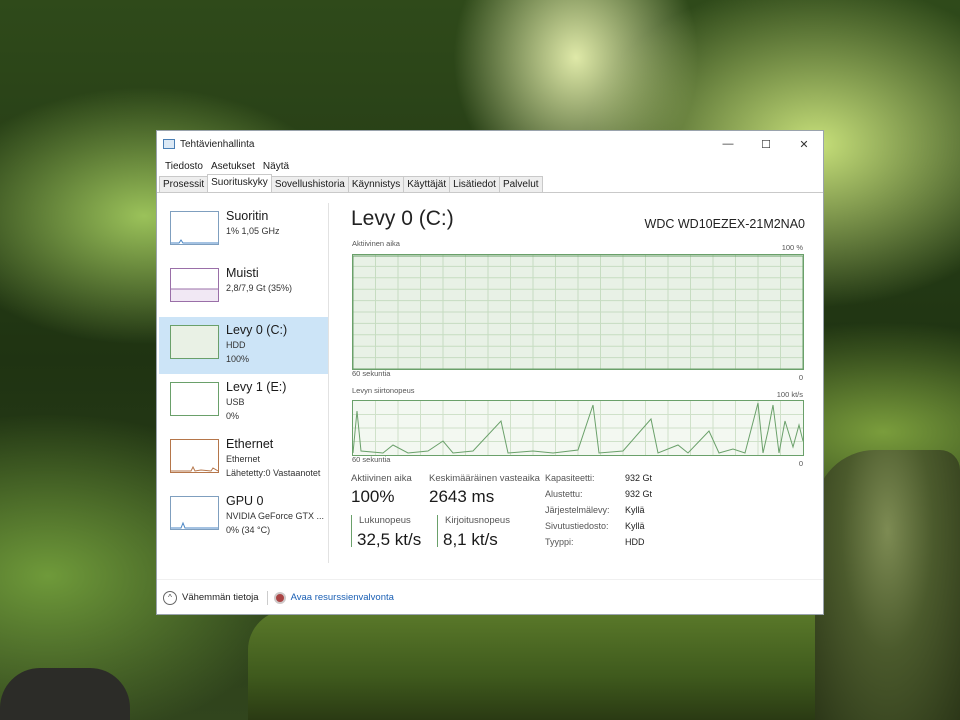  I want to click on response-time-value: 2643 ms, so click(462, 496).